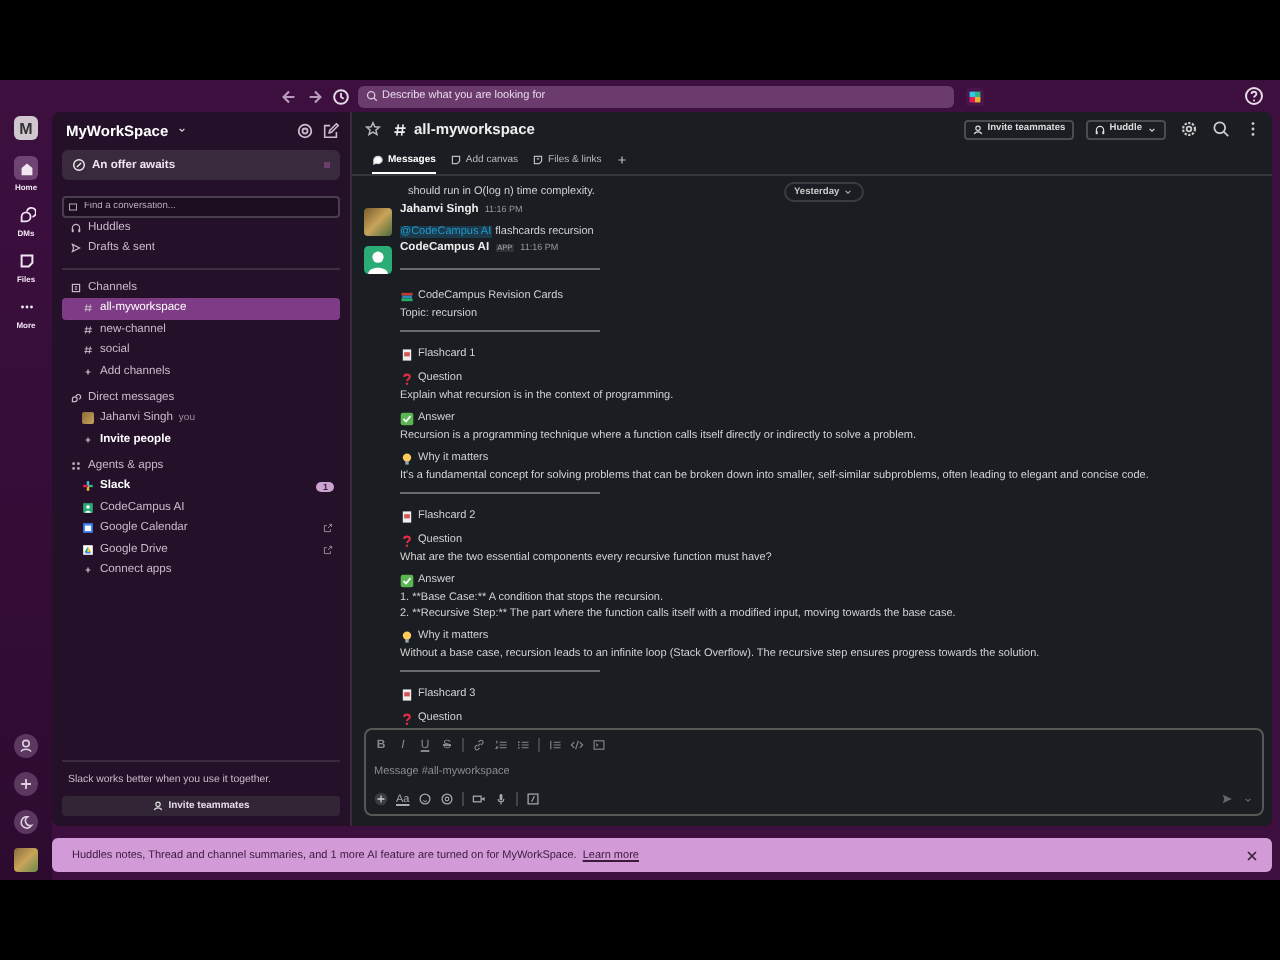  What do you see at coordinates (523, 745) in the screenshot?
I see `bulleted-list-icon` at bounding box center [523, 745].